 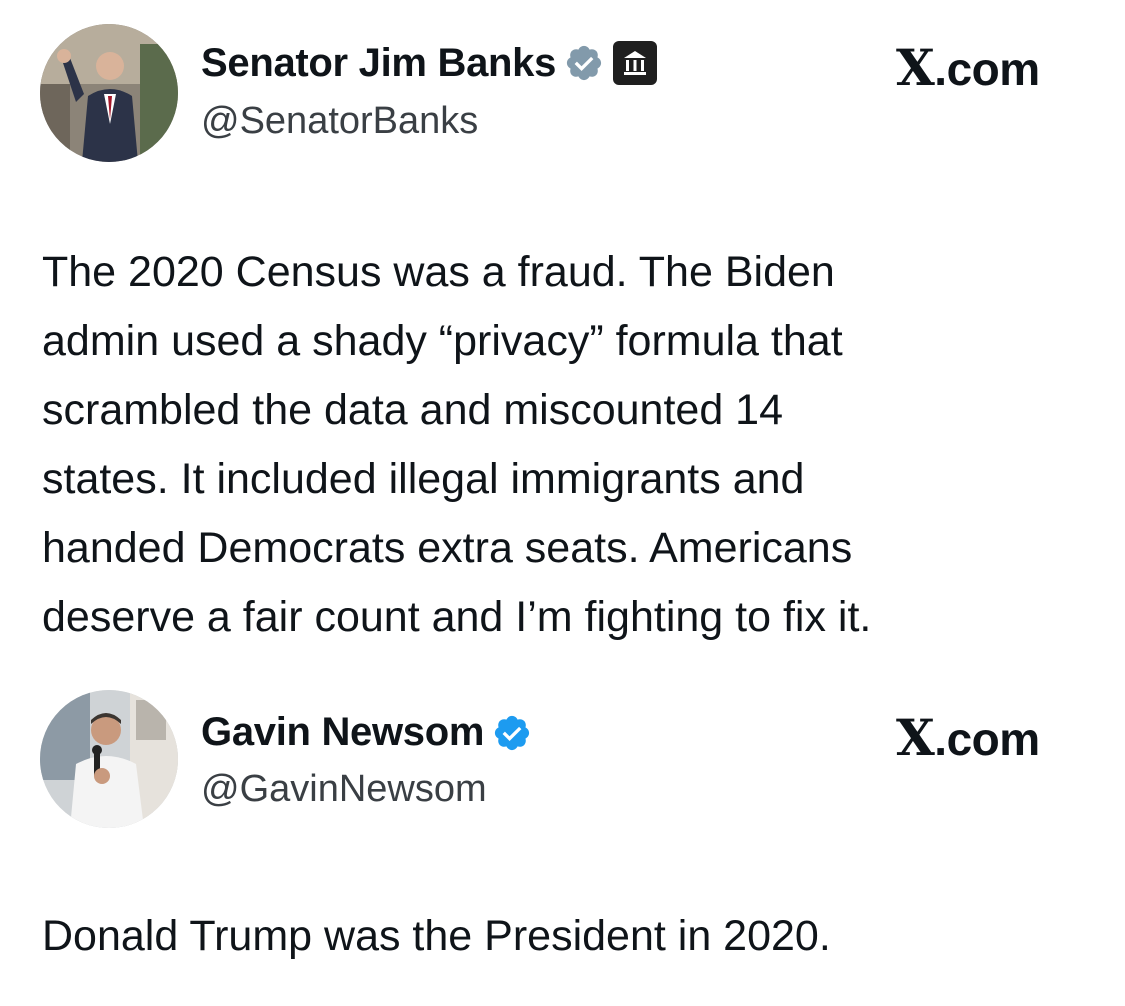 I want to click on tweet-text-line: The 2020 Census was a fraud. The Biden, so click(x=438, y=272).